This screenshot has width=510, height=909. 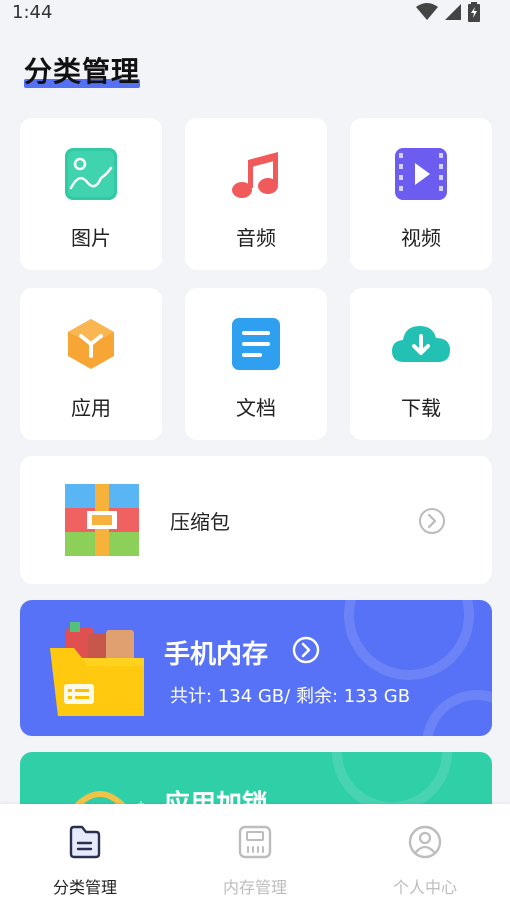 What do you see at coordinates (91, 238) in the screenshot?
I see `category-label: 图片` at bounding box center [91, 238].